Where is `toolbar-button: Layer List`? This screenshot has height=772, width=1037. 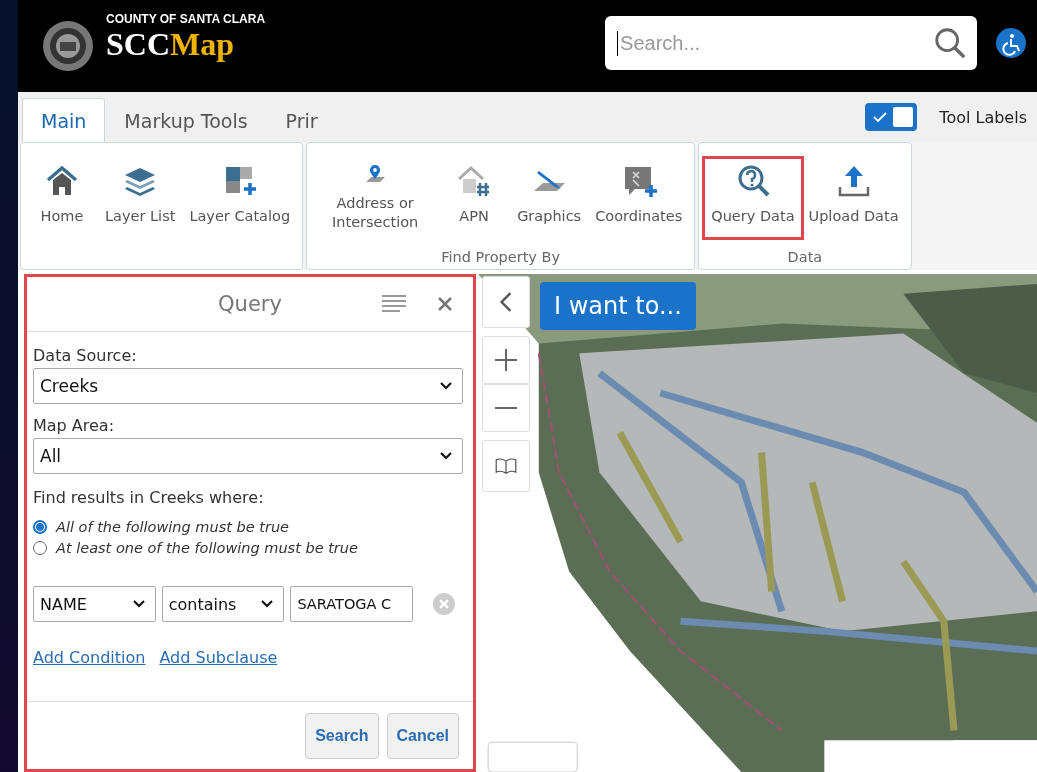
toolbar-button: Layer List is located at coordinates (140, 198).